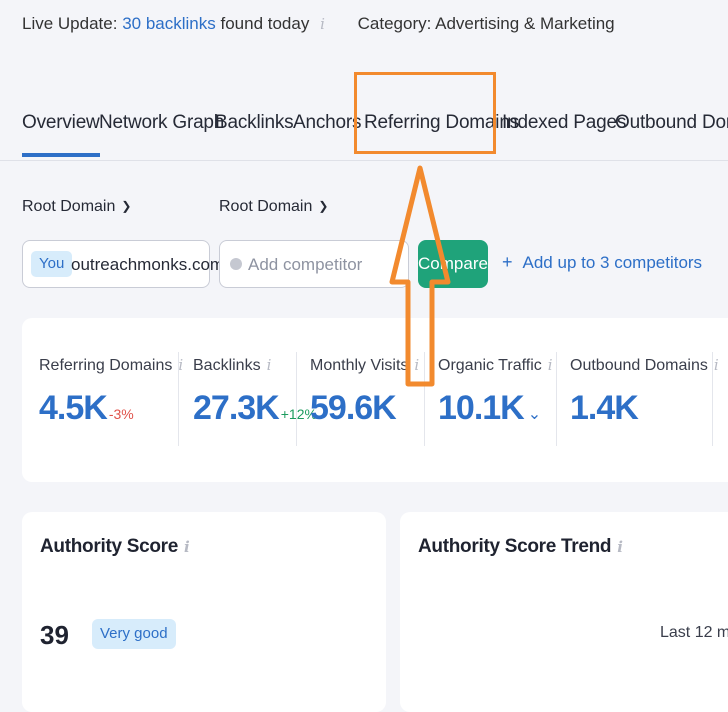  Describe the element at coordinates (425, 113) in the screenshot. I see `referring-domains-highlight` at that location.